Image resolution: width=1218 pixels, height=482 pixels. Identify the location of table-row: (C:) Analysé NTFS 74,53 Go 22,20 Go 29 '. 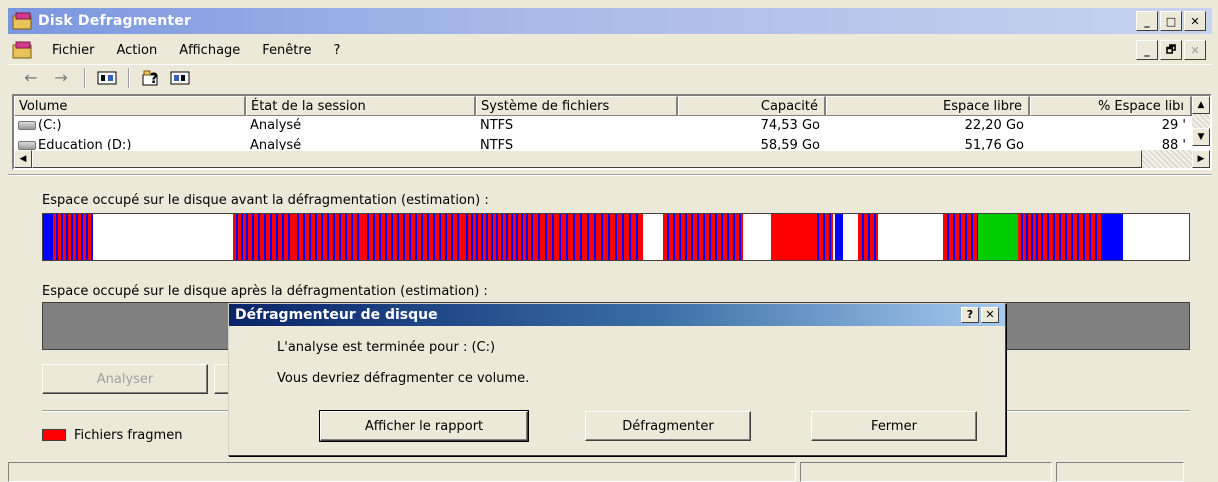
(612, 126).